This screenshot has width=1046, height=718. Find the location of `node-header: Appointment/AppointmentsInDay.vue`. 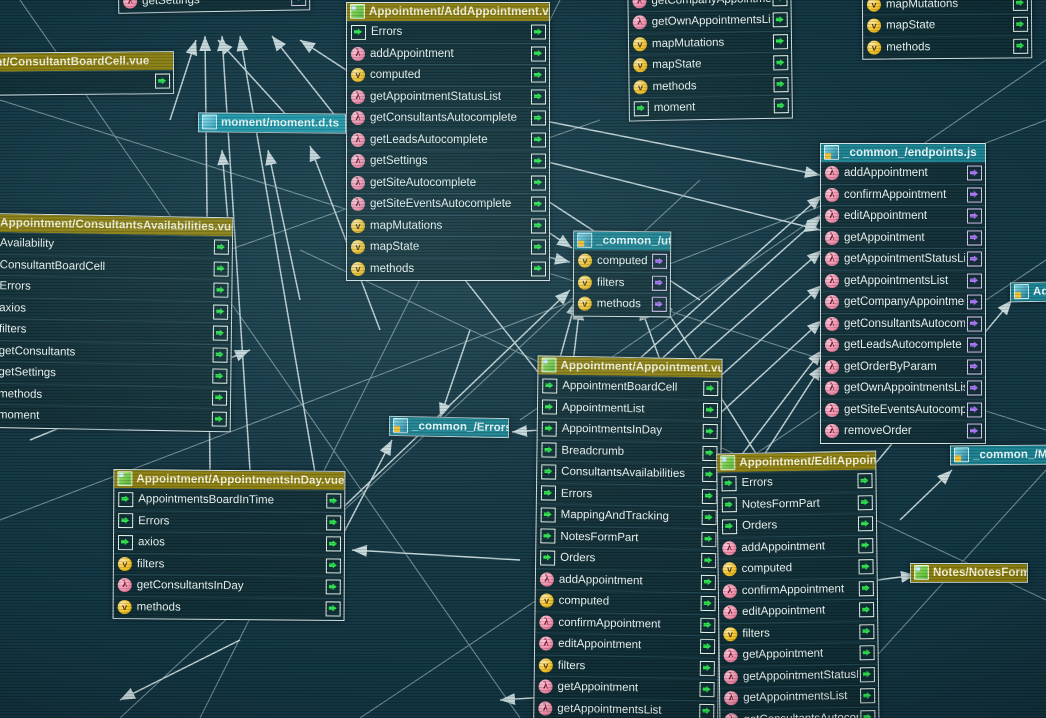

node-header: Appointment/AppointmentsInDay.vue is located at coordinates (229, 480).